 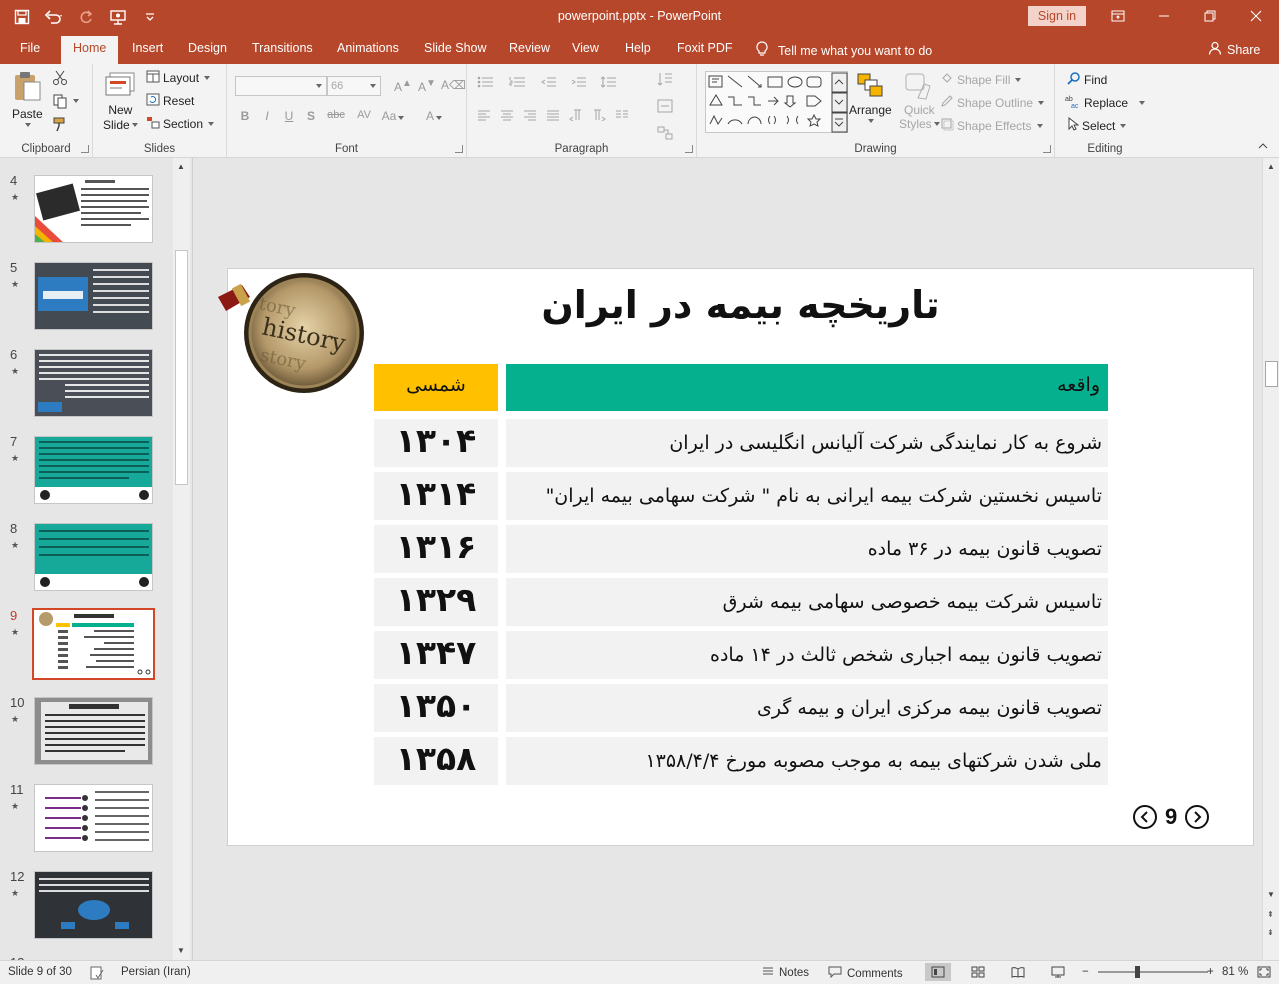 What do you see at coordinates (991, 125) in the screenshot?
I see `shape-effects-button: Shape Effects` at bounding box center [991, 125].